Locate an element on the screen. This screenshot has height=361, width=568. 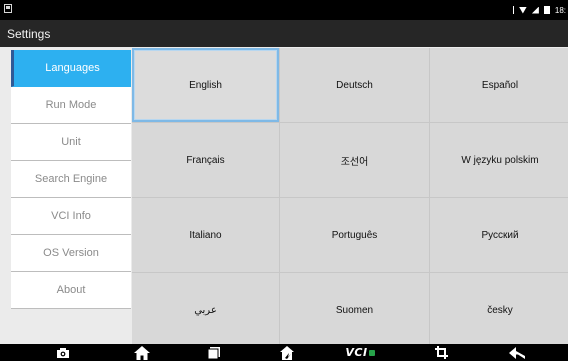
screenshot-button is located at coordinates (441, 352).